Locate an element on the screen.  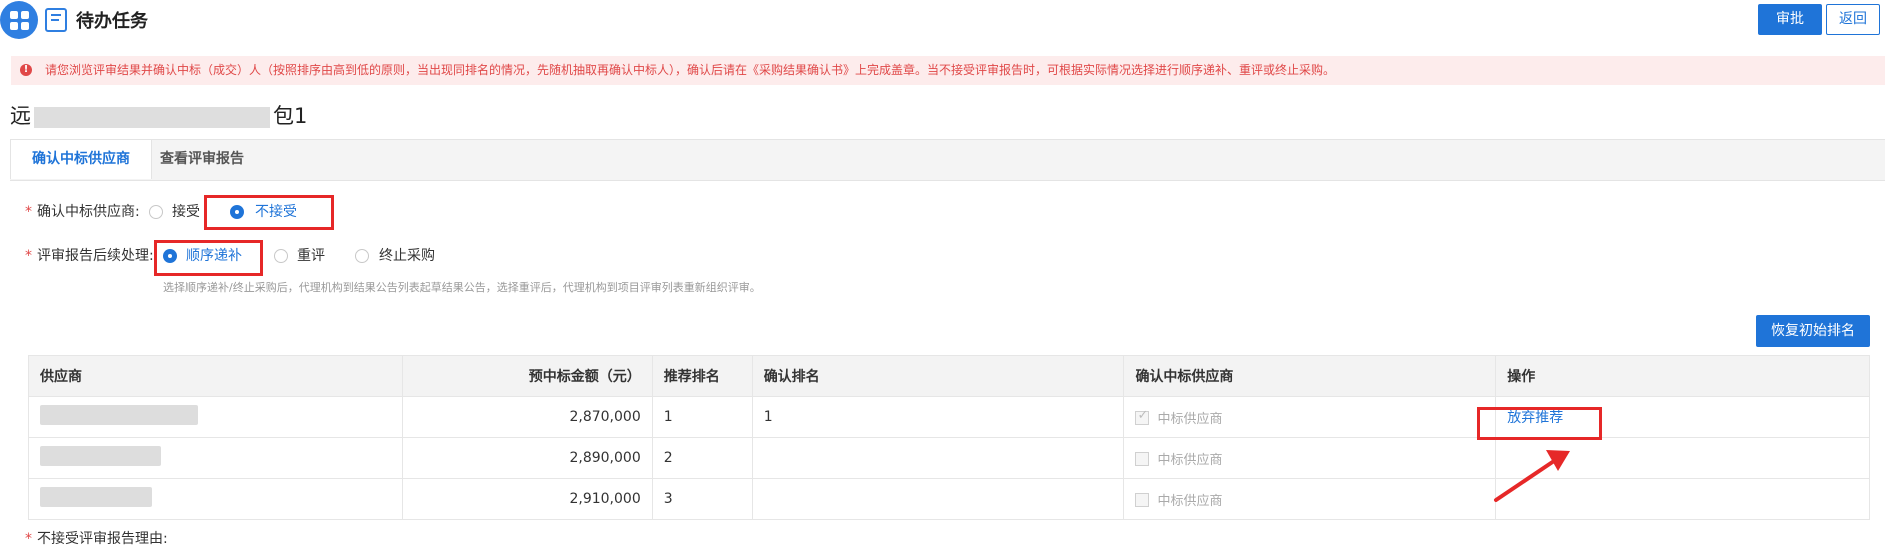
recommended-rank-column-header: 推荐排名 is located at coordinates (702, 376).